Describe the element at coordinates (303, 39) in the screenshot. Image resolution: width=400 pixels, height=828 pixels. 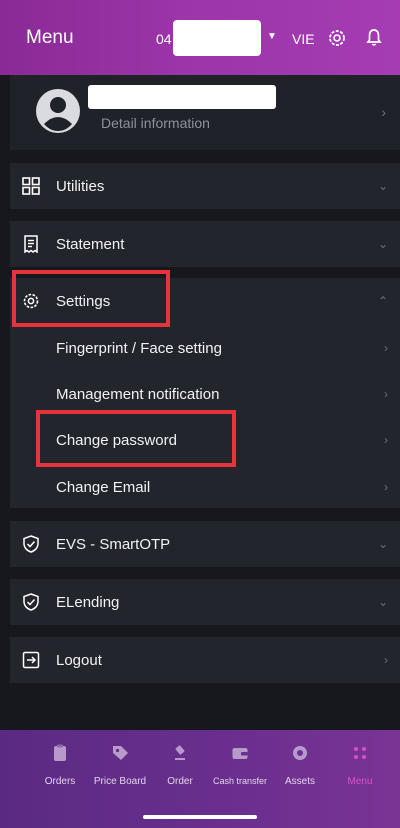
I see `language-switch: VIE` at that location.